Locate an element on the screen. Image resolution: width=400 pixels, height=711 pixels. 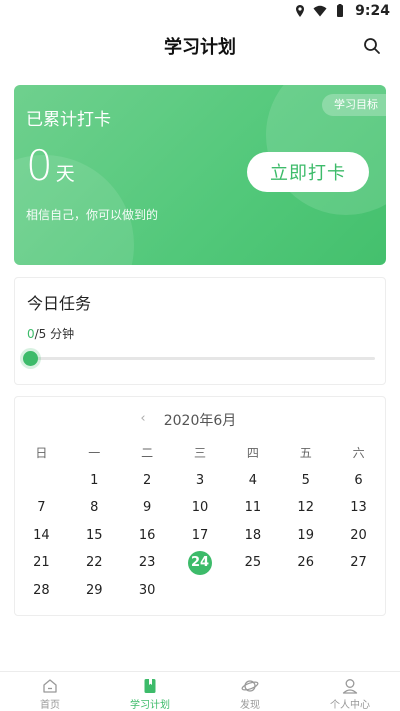
calendar-day-number: 1 is located at coordinates (94, 480).